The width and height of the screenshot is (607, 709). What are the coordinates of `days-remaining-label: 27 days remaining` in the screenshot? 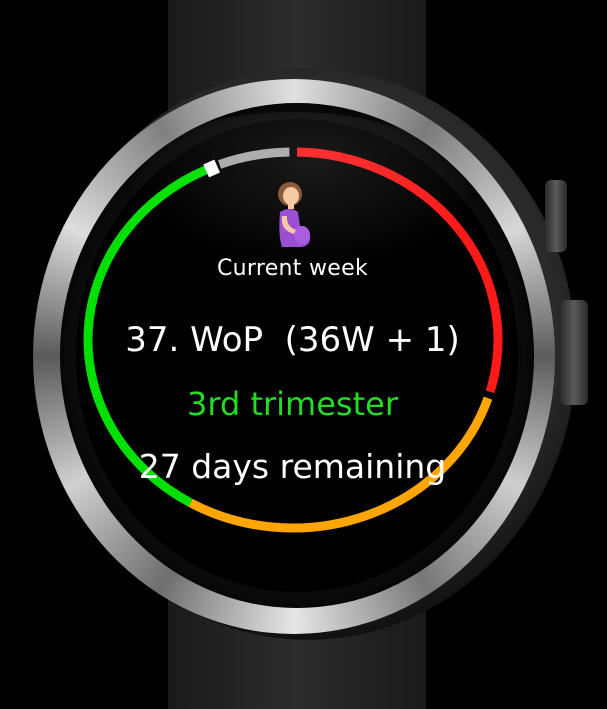 It's located at (292, 466).